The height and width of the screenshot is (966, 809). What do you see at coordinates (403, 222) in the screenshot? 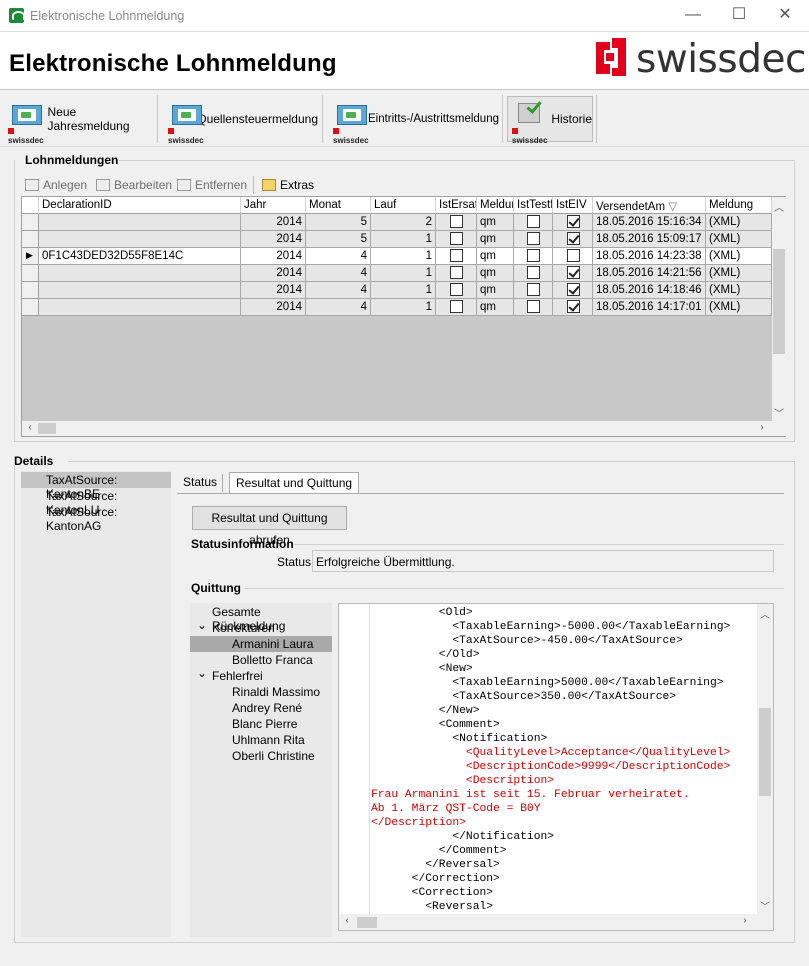
I see `table-cell-lauf: 2` at bounding box center [403, 222].